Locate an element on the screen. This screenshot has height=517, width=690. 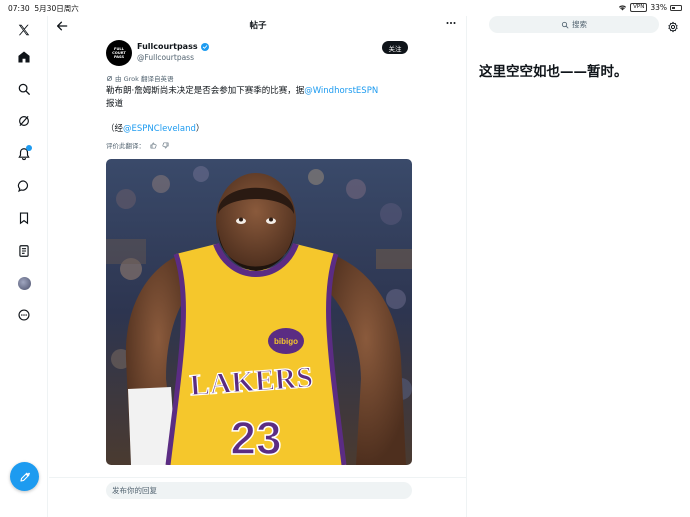
x-logo-icon is located at coordinates (24, 30).